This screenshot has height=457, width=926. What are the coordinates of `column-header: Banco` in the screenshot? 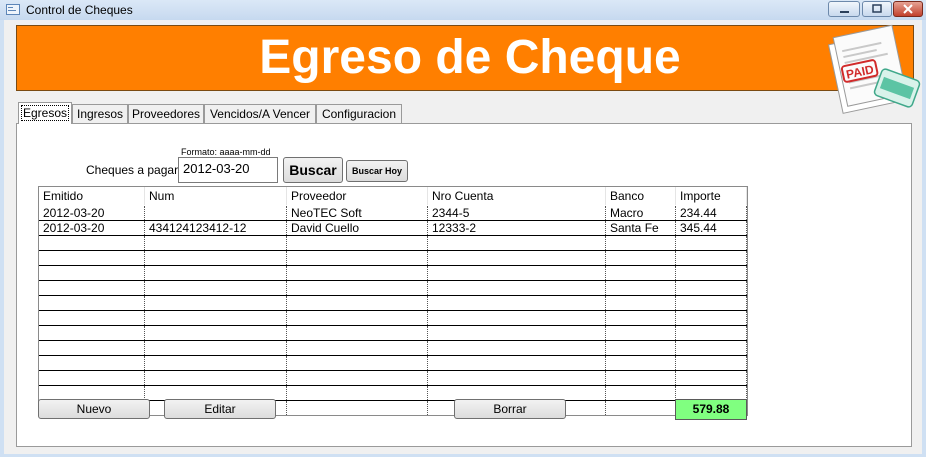 It's located at (641, 196).